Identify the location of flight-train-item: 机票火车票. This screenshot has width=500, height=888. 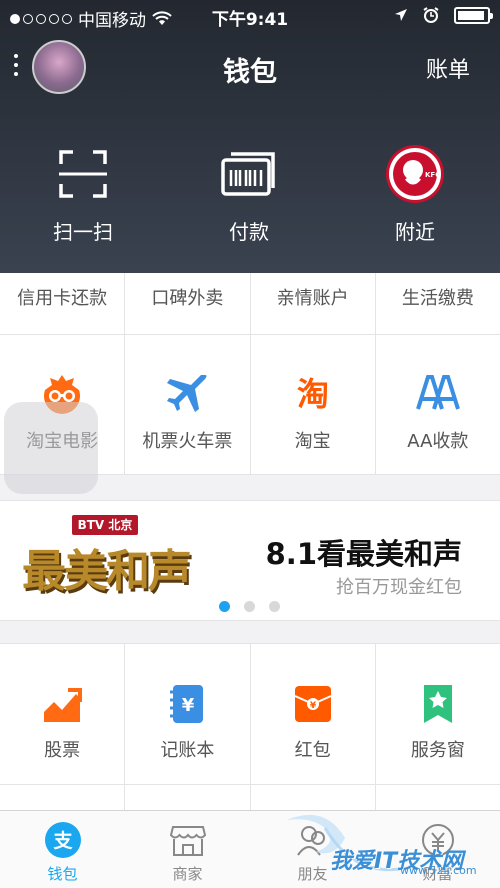
(188, 404).